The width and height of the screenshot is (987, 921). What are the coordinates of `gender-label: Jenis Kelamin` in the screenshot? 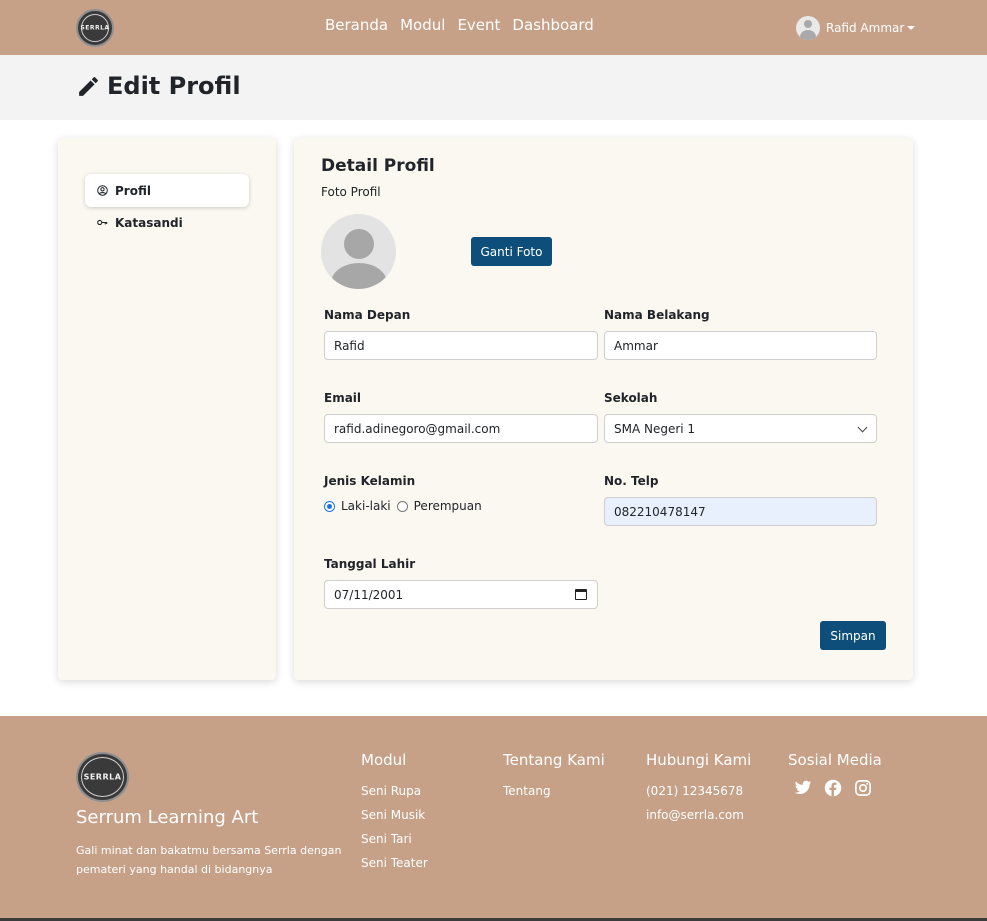 It's located at (370, 481).